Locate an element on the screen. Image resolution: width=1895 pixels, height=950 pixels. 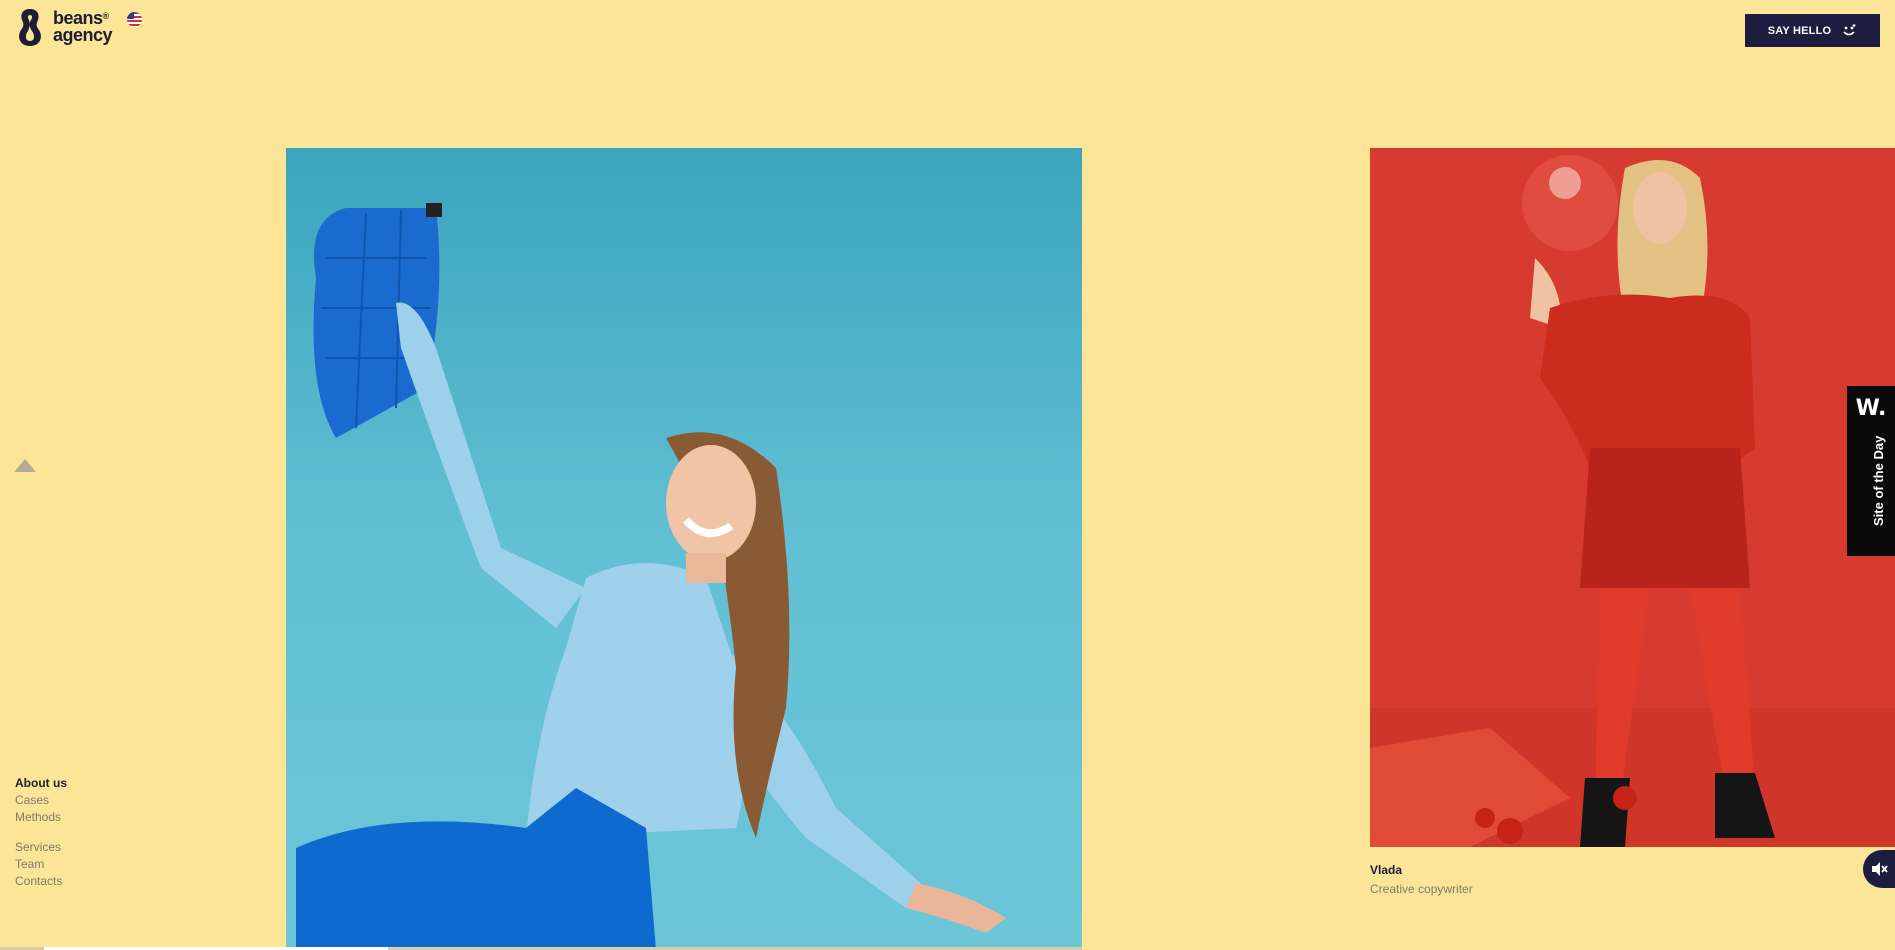
logo-registered: ® is located at coordinates (106, 16).